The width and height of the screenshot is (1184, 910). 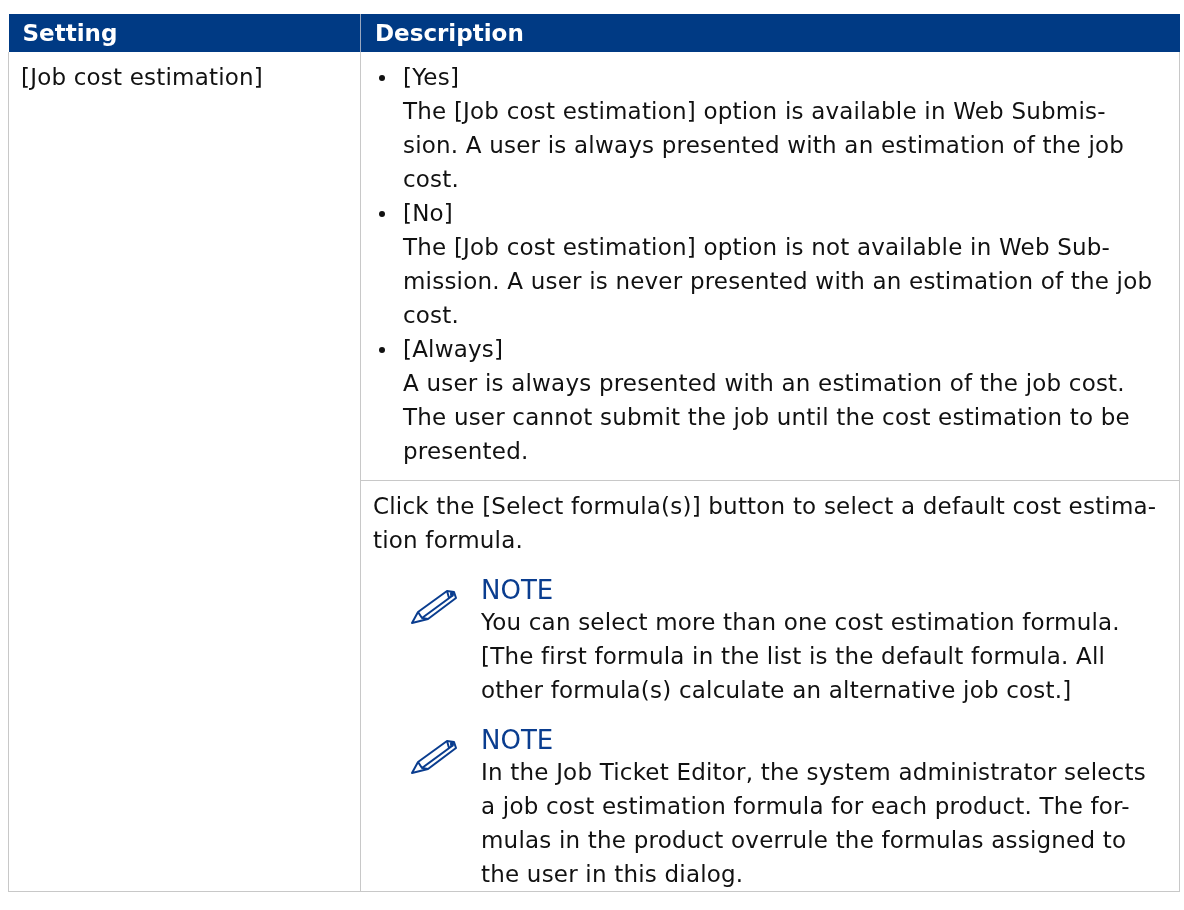 I want to click on setting-name: [Job cost estimation], so click(x=143, y=77).